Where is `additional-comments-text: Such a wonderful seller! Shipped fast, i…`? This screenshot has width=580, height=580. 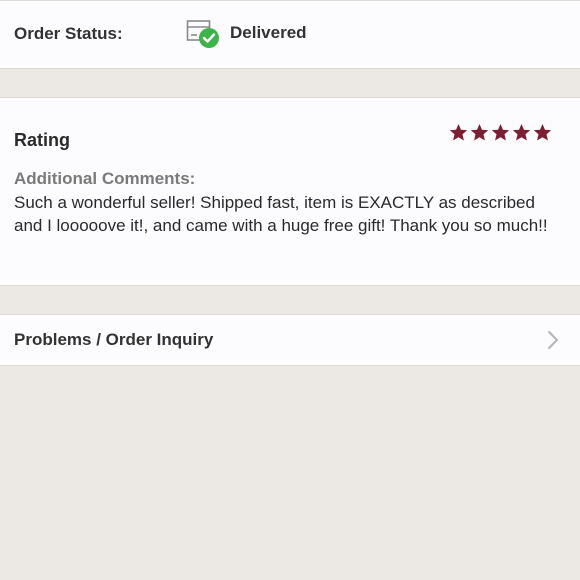
additional-comments-text: Such a wonderful seller! Shipped fast, i… is located at coordinates (281, 214).